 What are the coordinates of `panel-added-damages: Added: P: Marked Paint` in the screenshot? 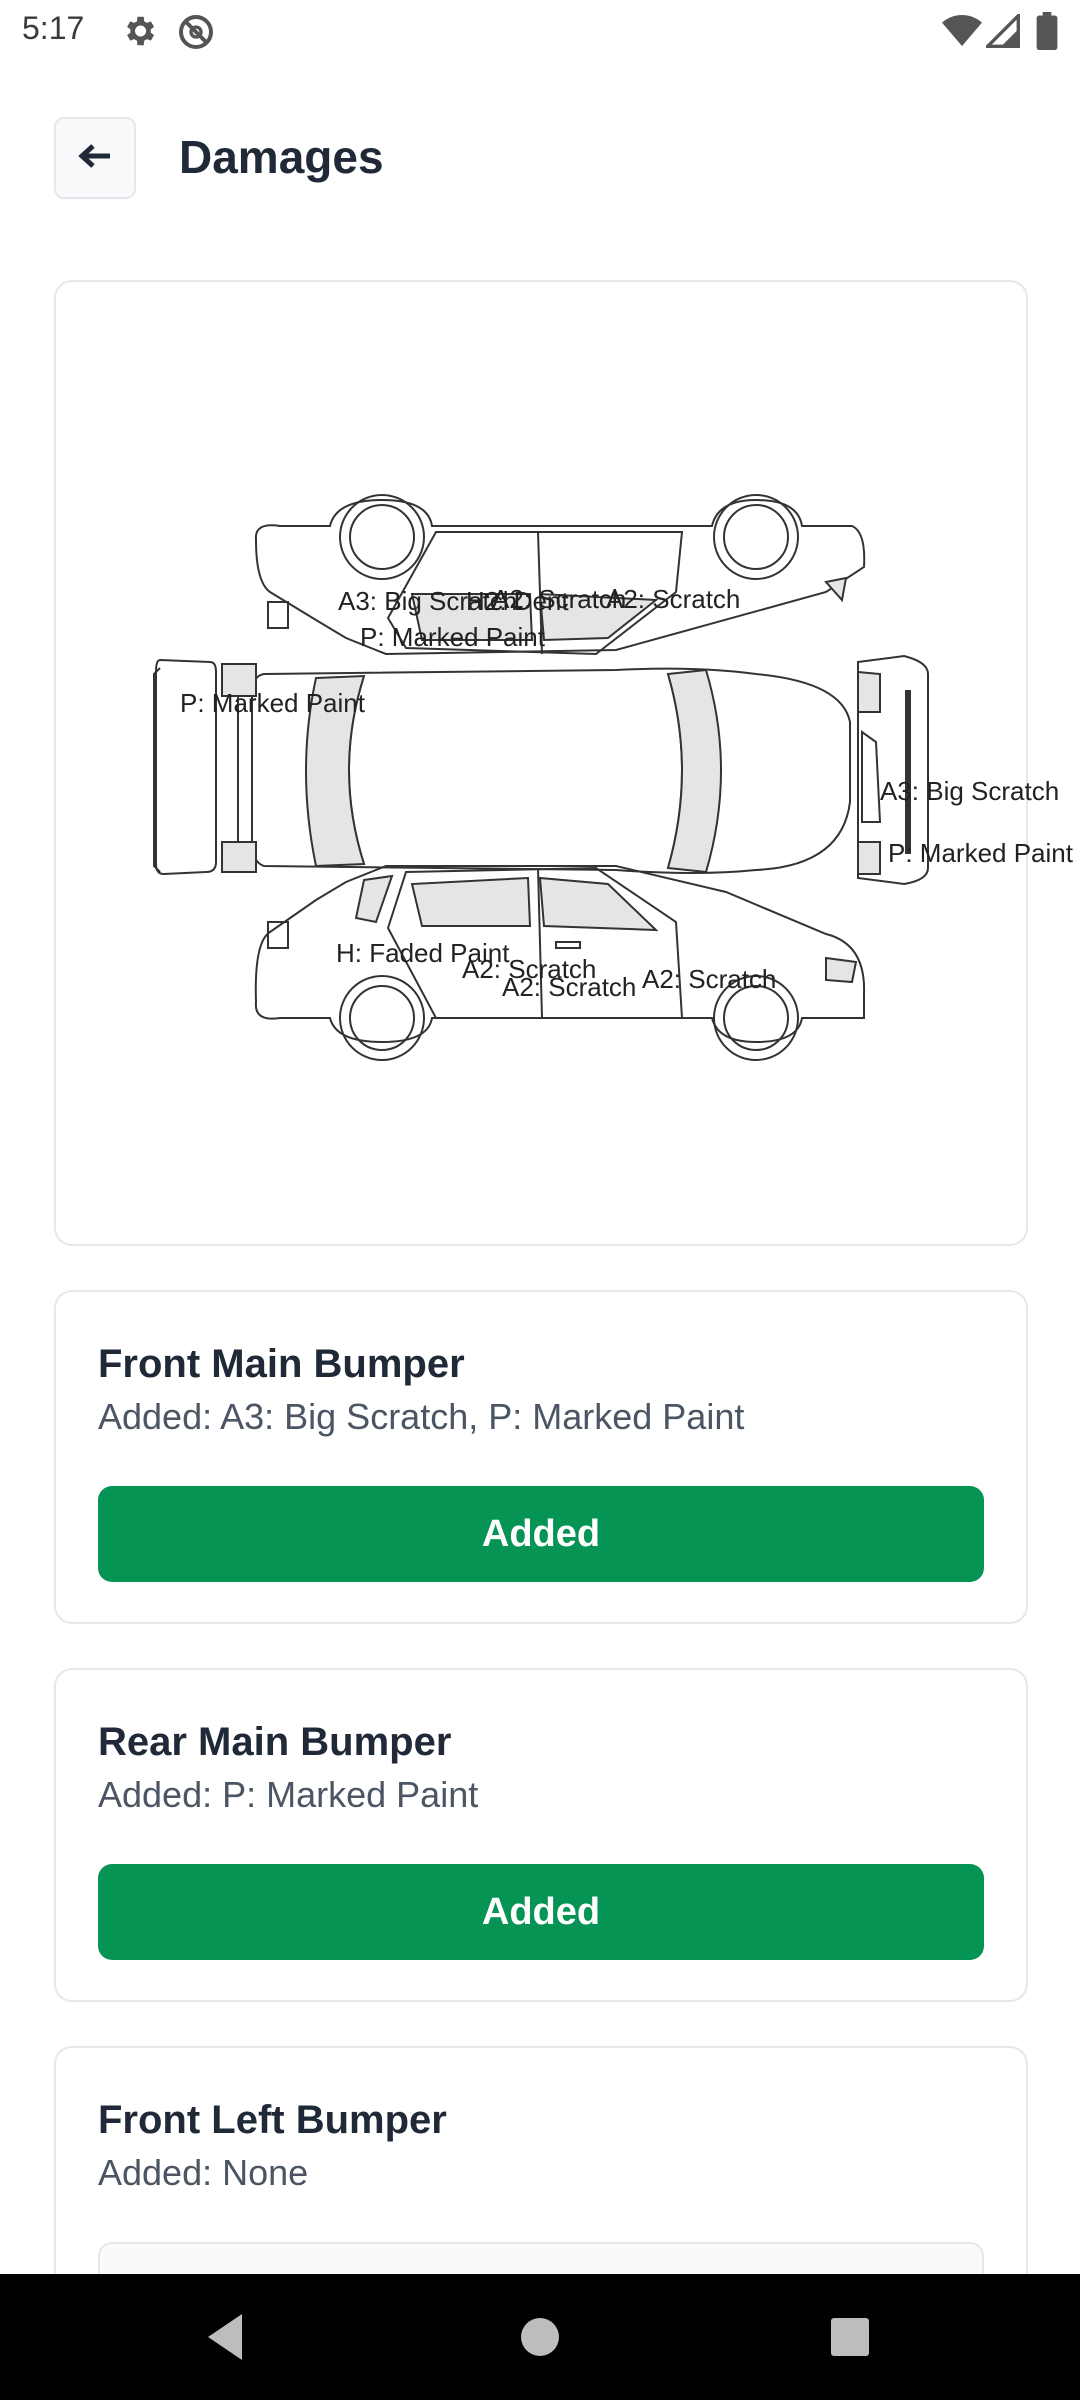 It's located at (288, 1794).